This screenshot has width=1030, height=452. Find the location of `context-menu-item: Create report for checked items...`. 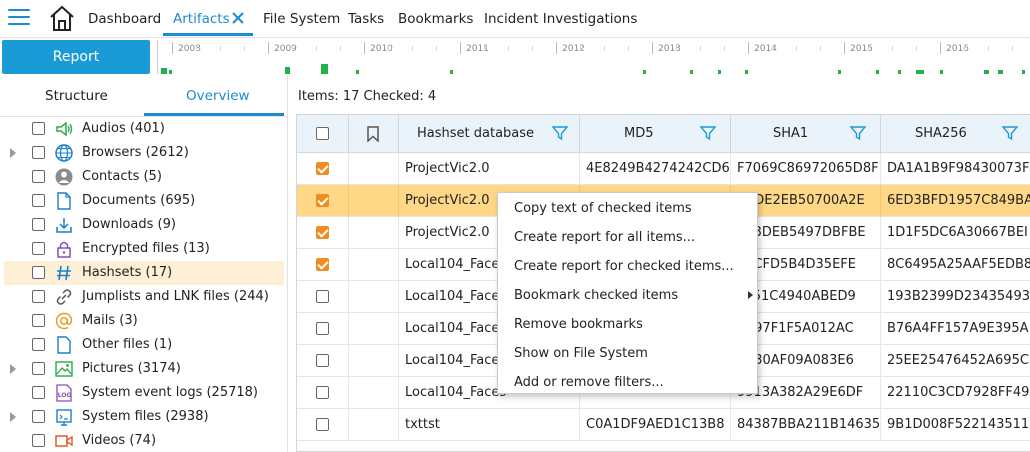

context-menu-item: Create report for checked items... is located at coordinates (627, 266).